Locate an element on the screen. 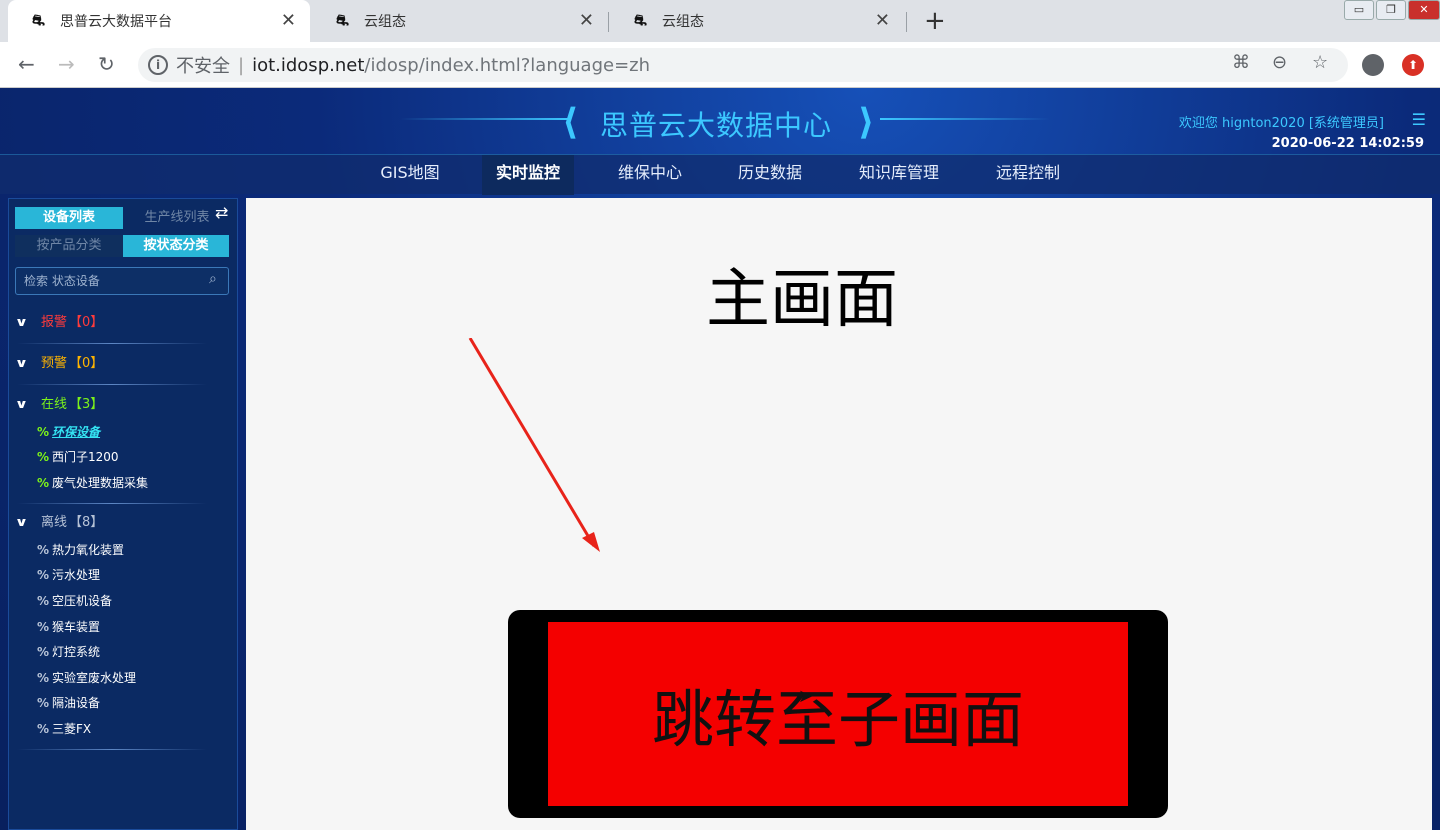 The height and width of the screenshot is (830, 1440). main-nav: GIS地图 实时监控 维保中心 历史数据 知识库管理 远程控制 is located at coordinates (720, 174).